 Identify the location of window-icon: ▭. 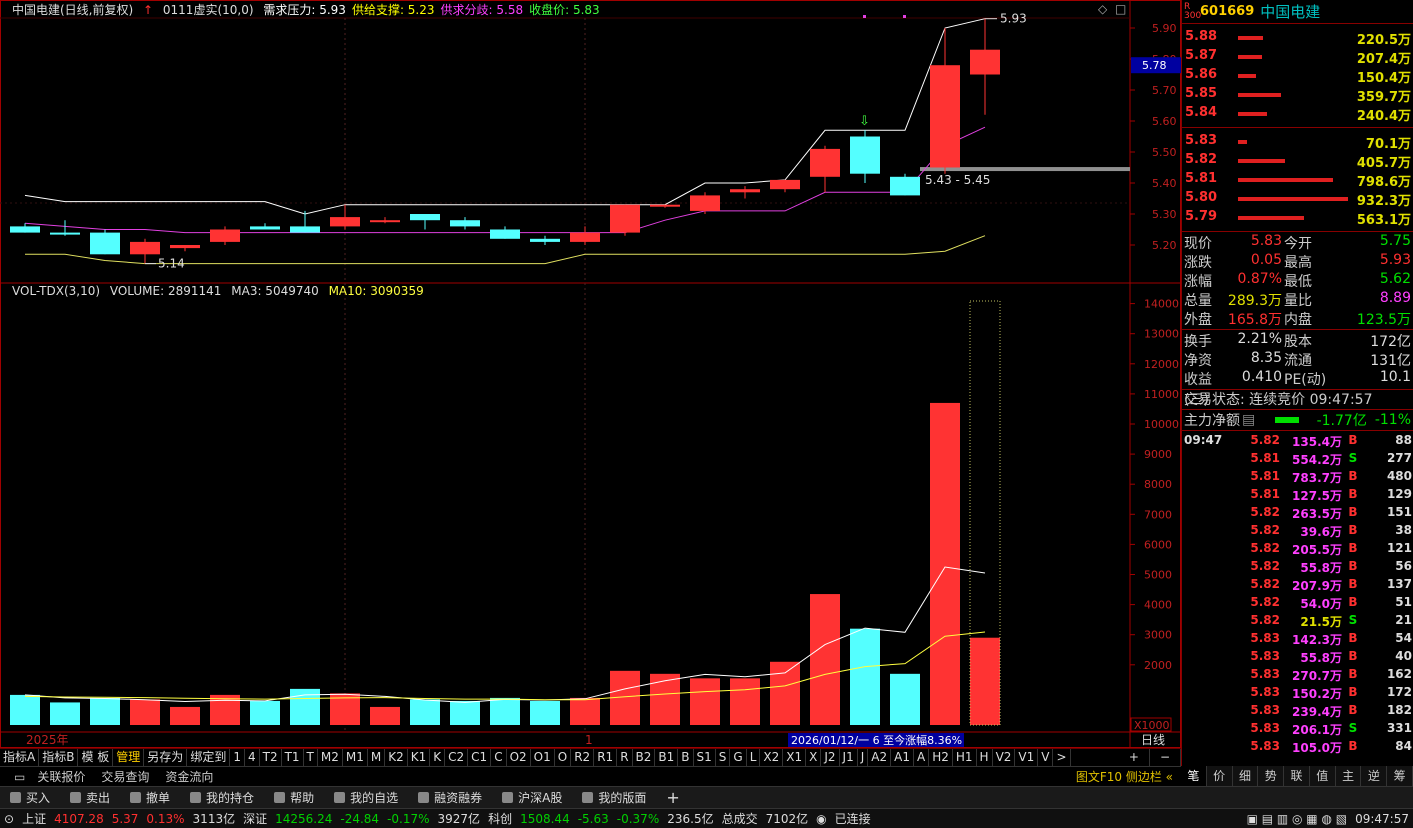
(14, 777).